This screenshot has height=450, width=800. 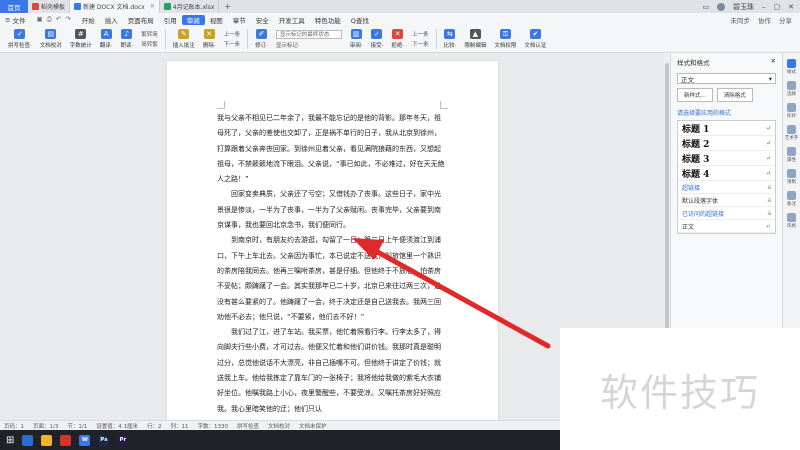 I want to click on wps-icon, so click(x=66, y=440).